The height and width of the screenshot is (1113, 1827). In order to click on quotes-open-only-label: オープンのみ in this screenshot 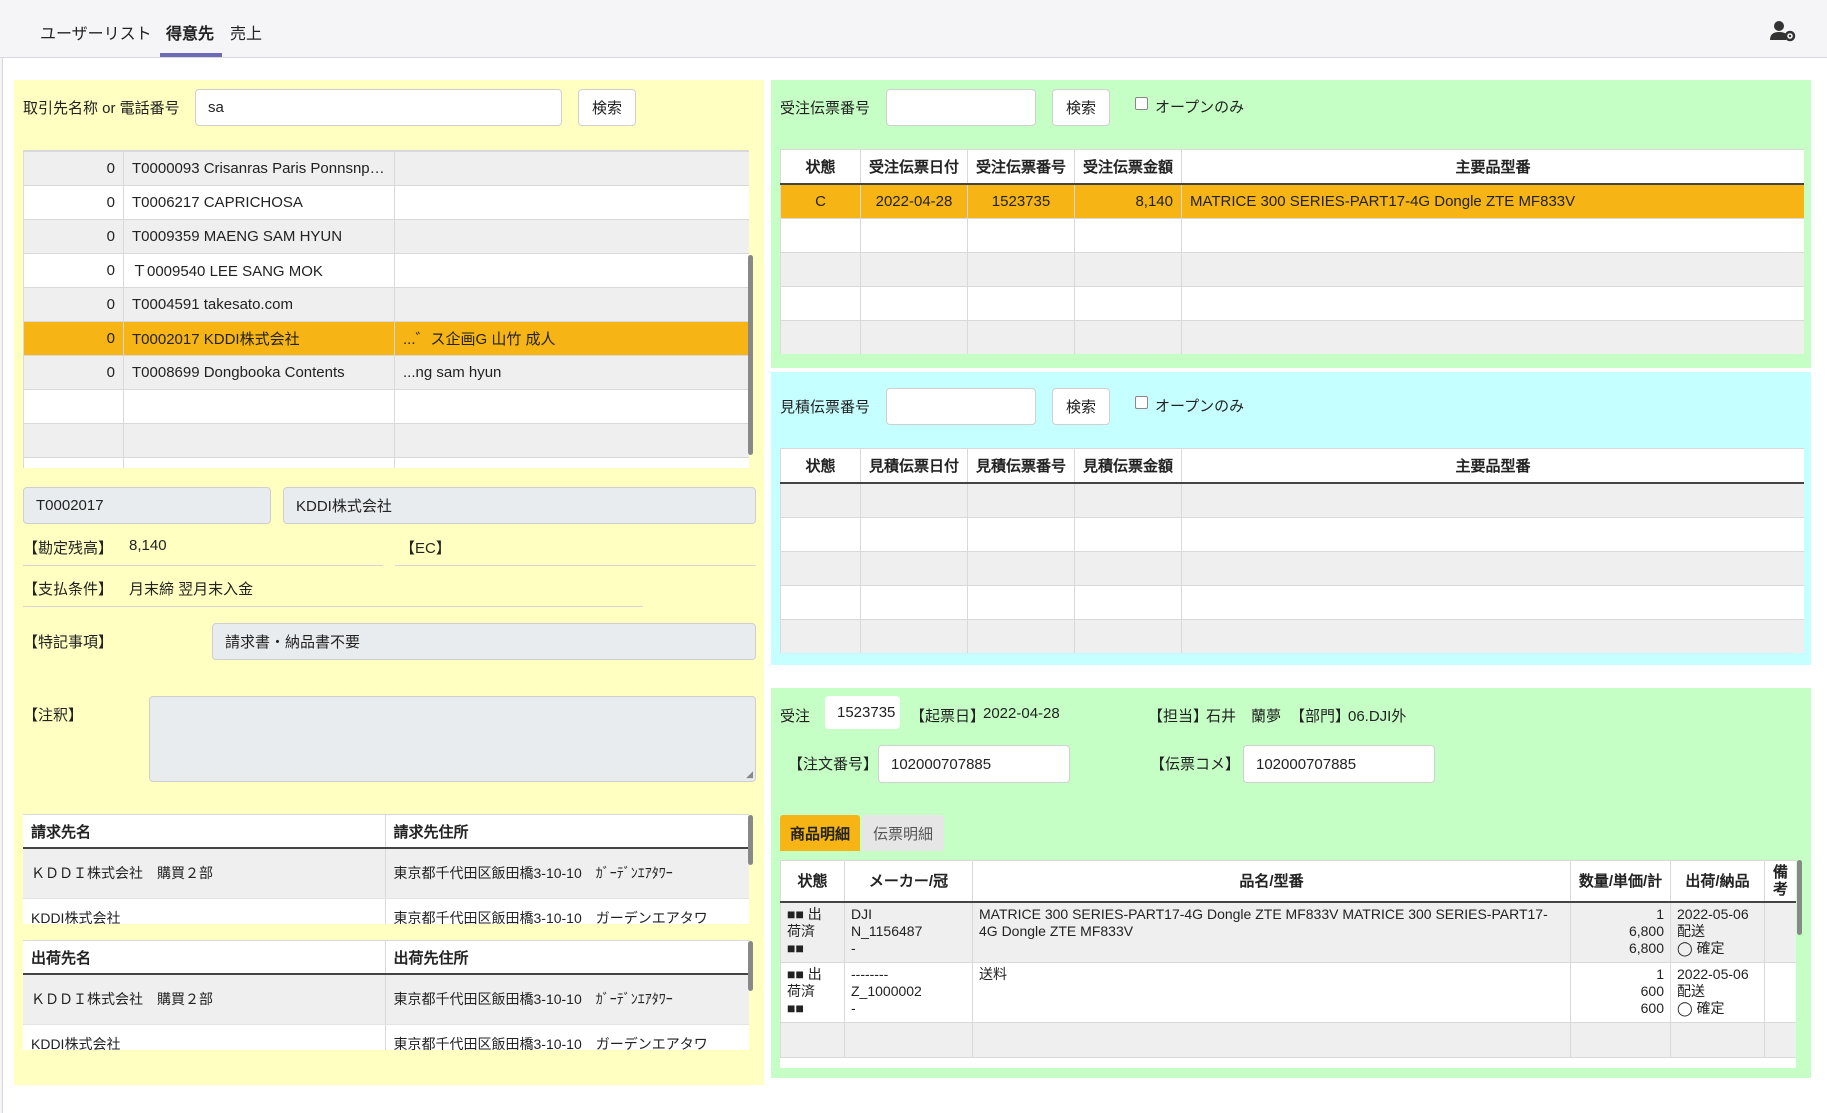, I will do `click(1200, 406)`.